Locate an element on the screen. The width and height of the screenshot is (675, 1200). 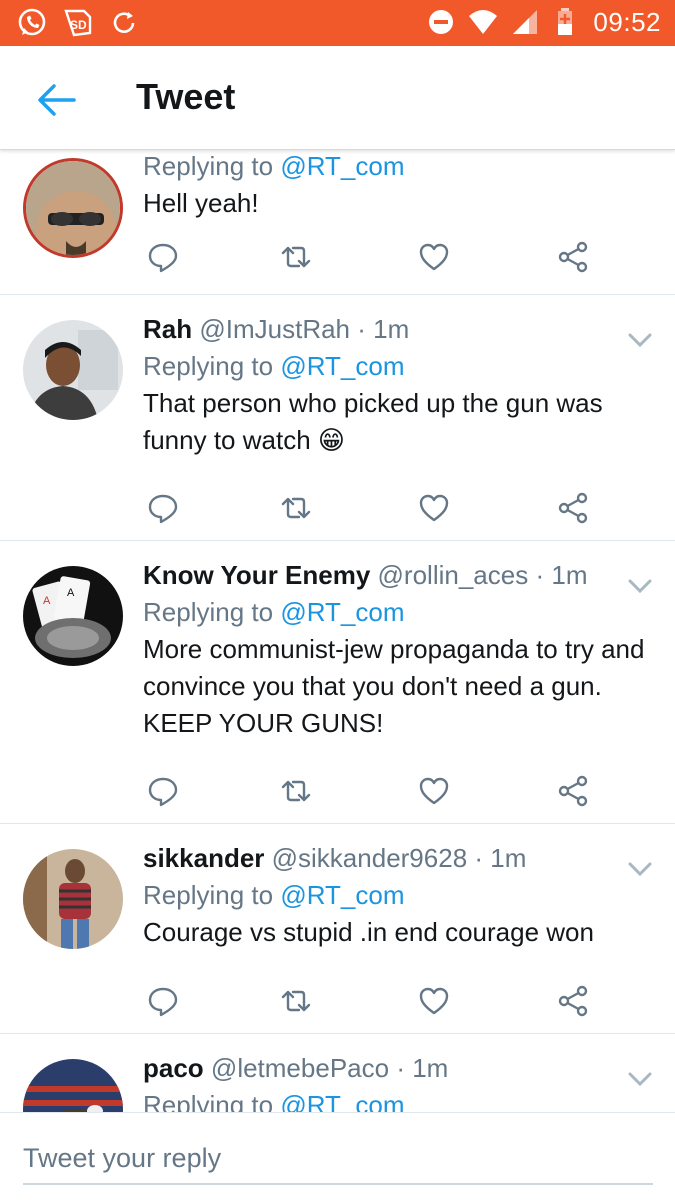
reply-input is located at coordinates (338, 1159).